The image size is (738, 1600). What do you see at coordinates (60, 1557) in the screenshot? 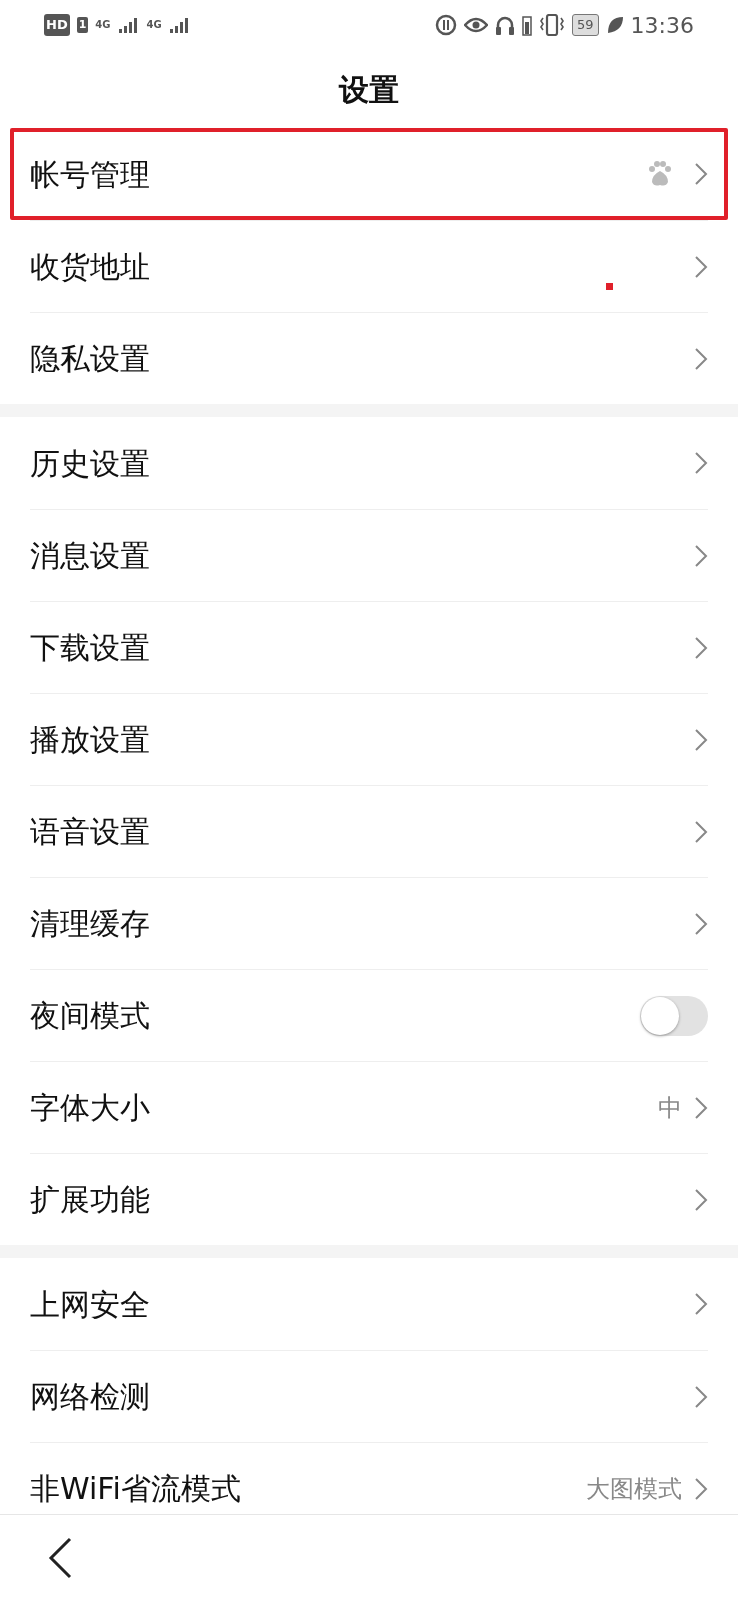
I see `back-button` at bounding box center [60, 1557].